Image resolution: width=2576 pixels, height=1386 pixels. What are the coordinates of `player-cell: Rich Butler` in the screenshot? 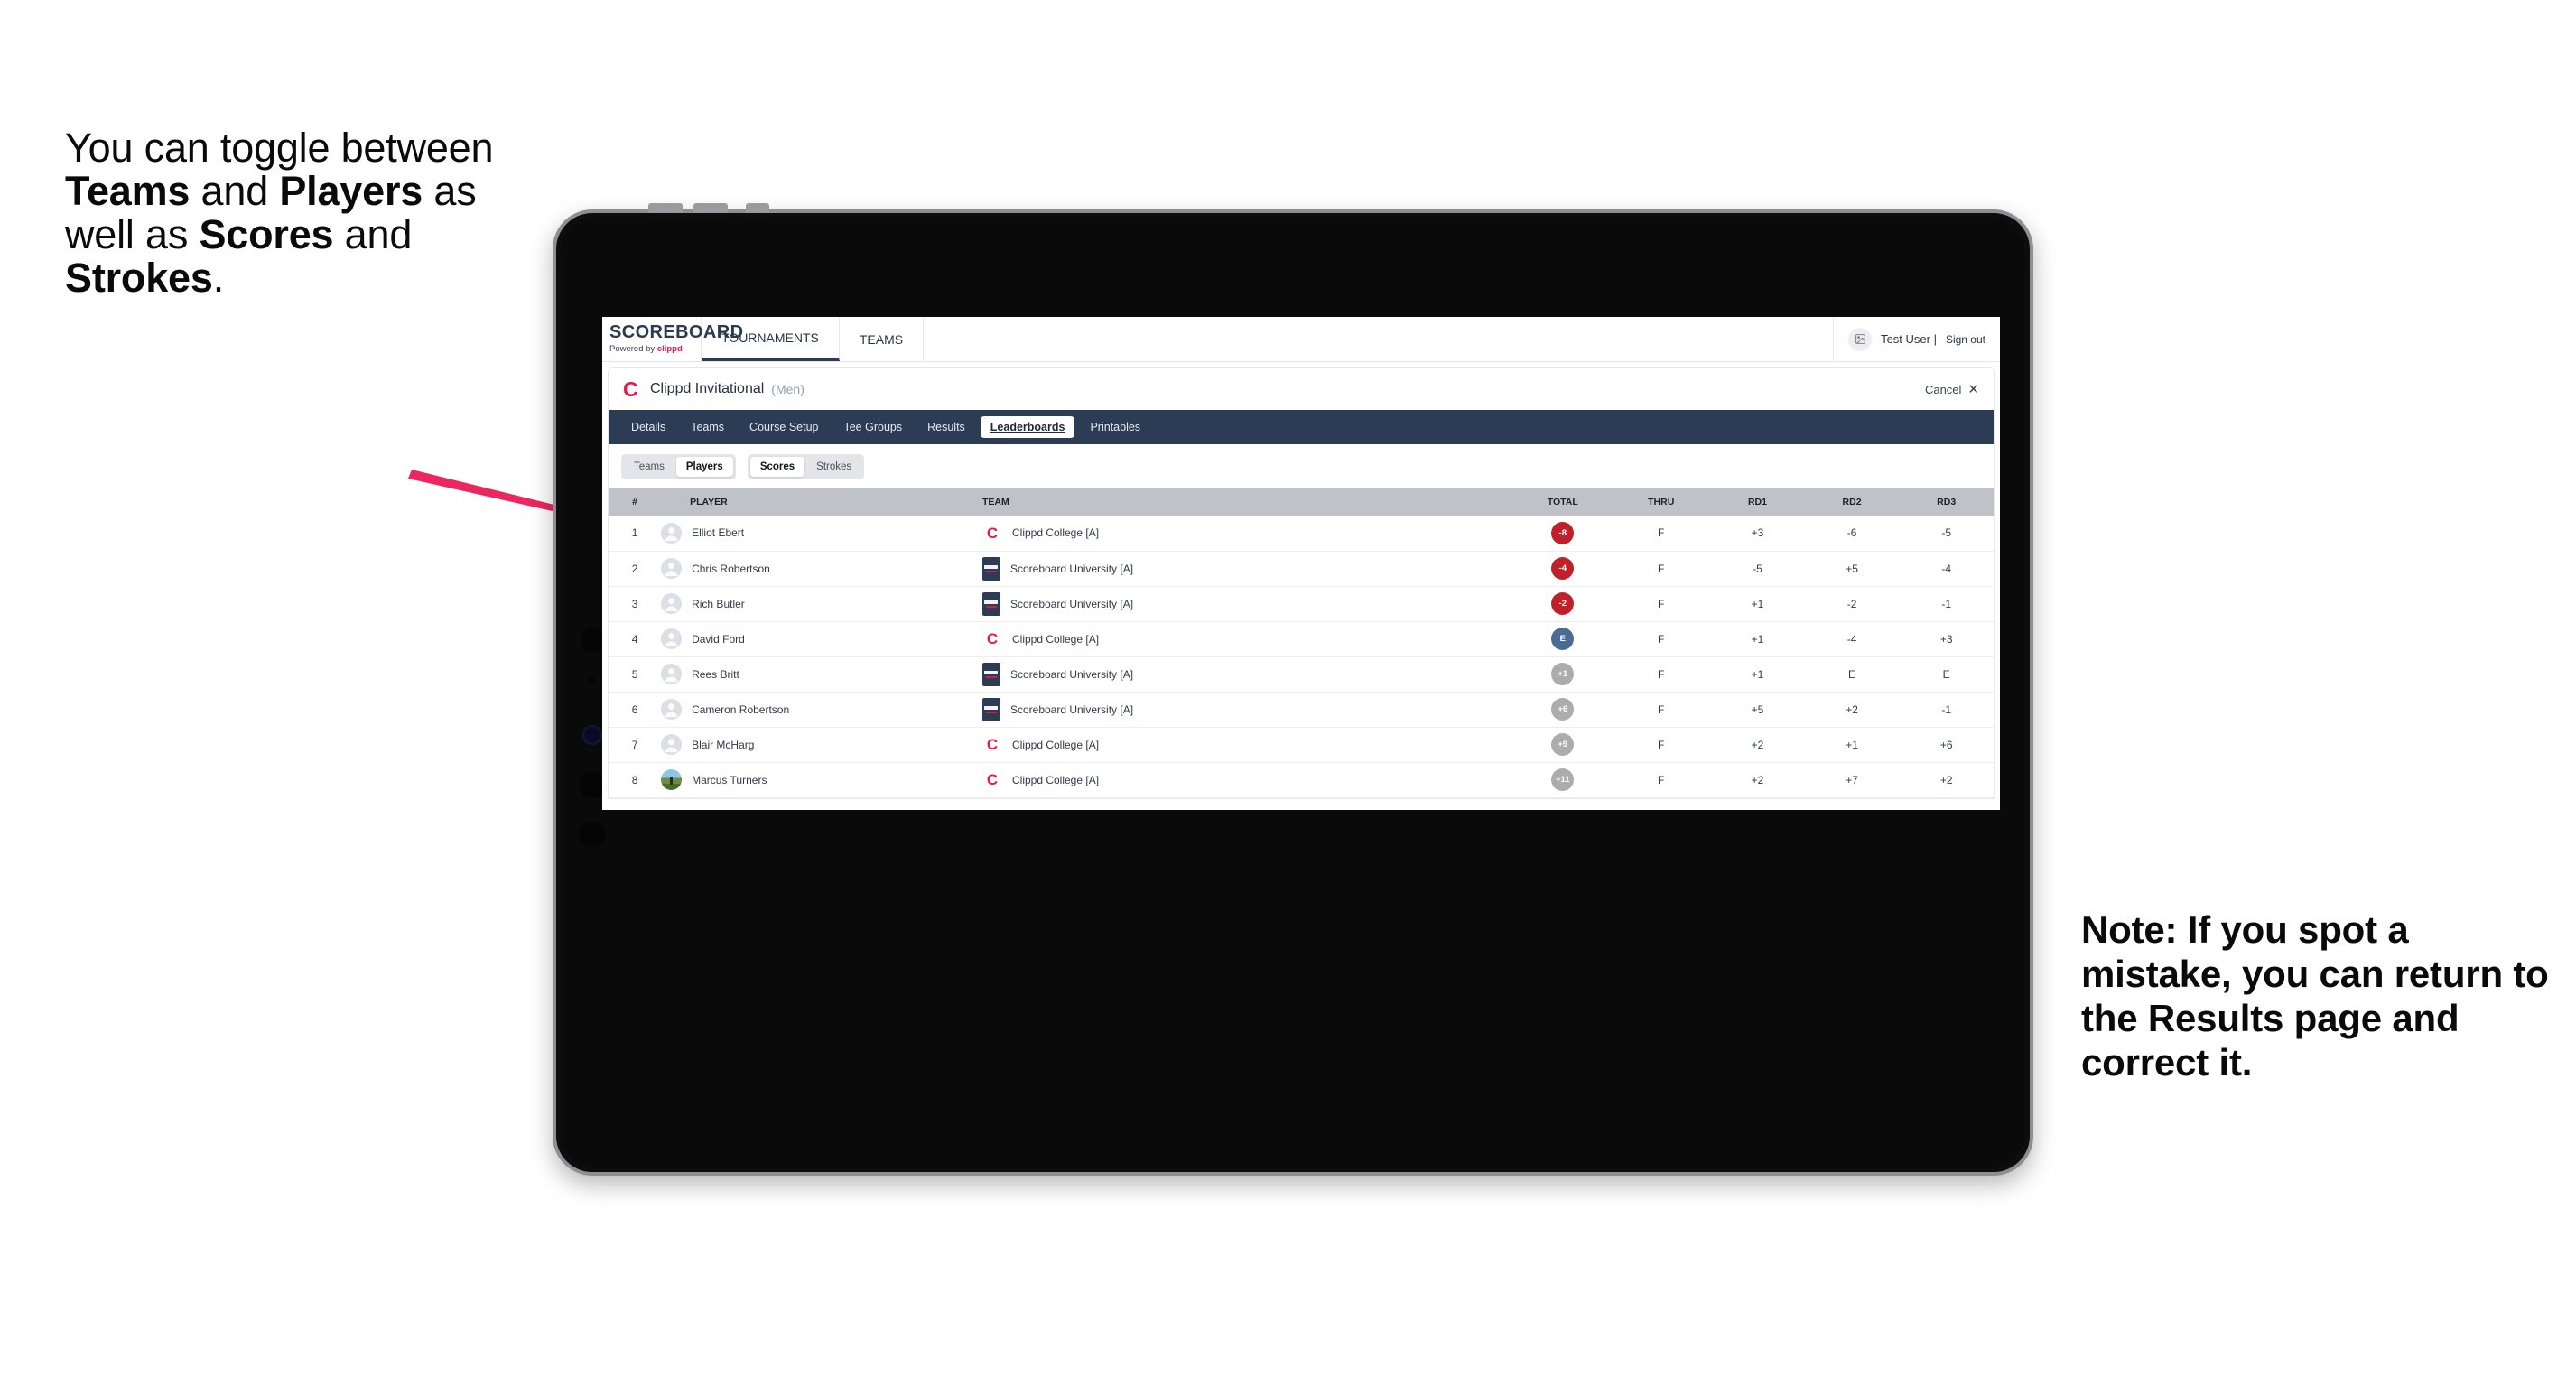 It's located at (821, 604).